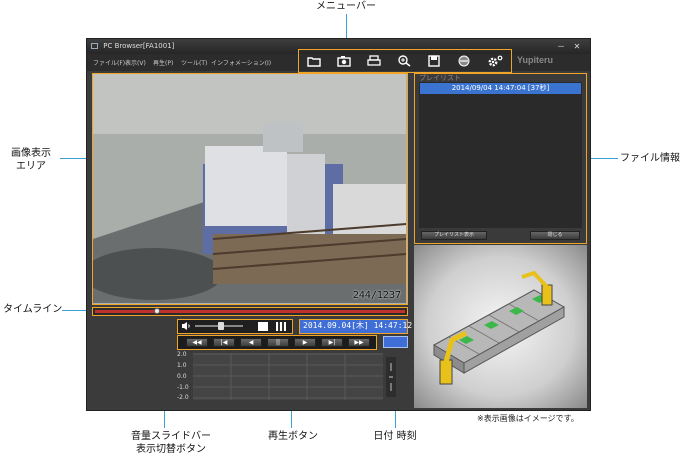 Image resolution: width=690 pixels, height=457 pixels. I want to click on graph-y-label: -2.0, so click(183, 397).